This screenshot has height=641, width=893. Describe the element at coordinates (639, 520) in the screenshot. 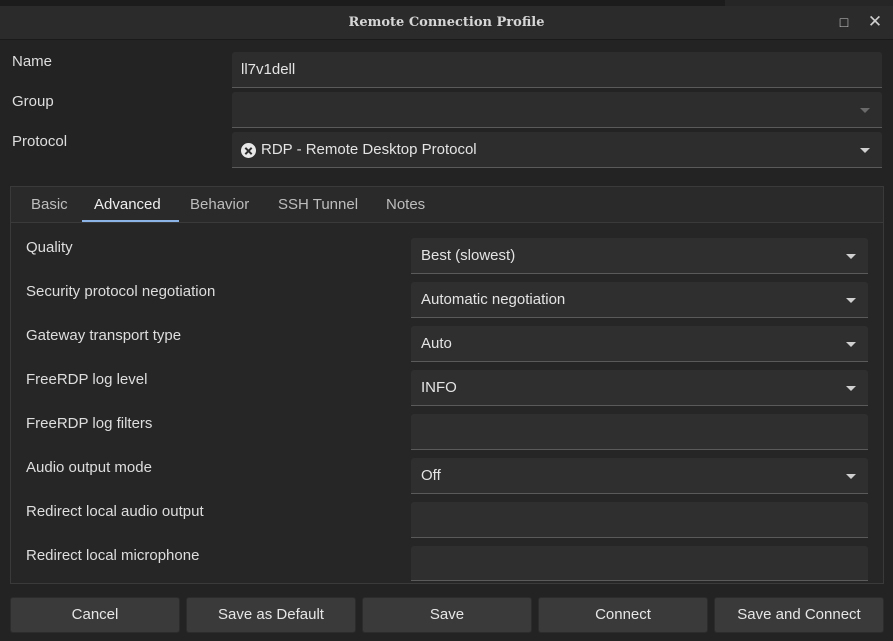

I see `redirect-audio-input` at that location.